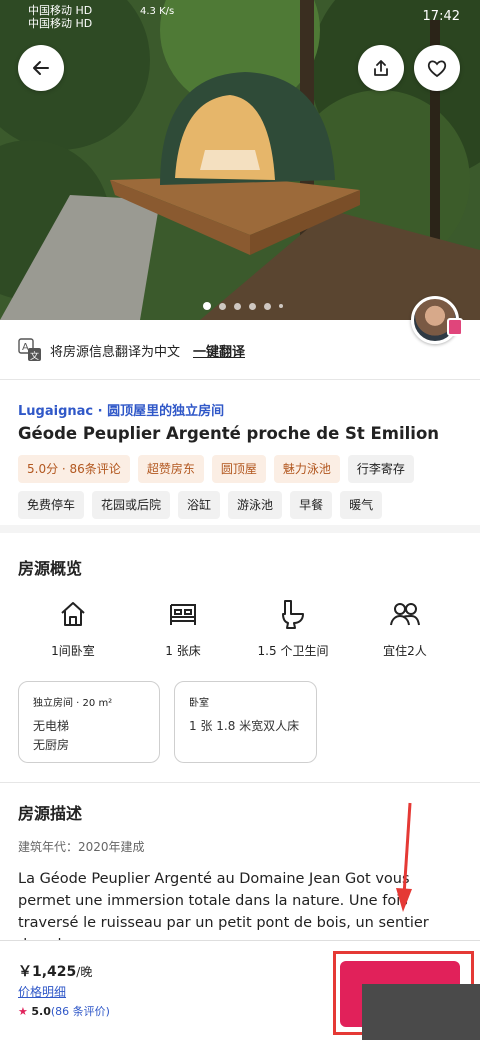 The image size is (480, 1040). I want to click on house-icon, so click(73, 614).